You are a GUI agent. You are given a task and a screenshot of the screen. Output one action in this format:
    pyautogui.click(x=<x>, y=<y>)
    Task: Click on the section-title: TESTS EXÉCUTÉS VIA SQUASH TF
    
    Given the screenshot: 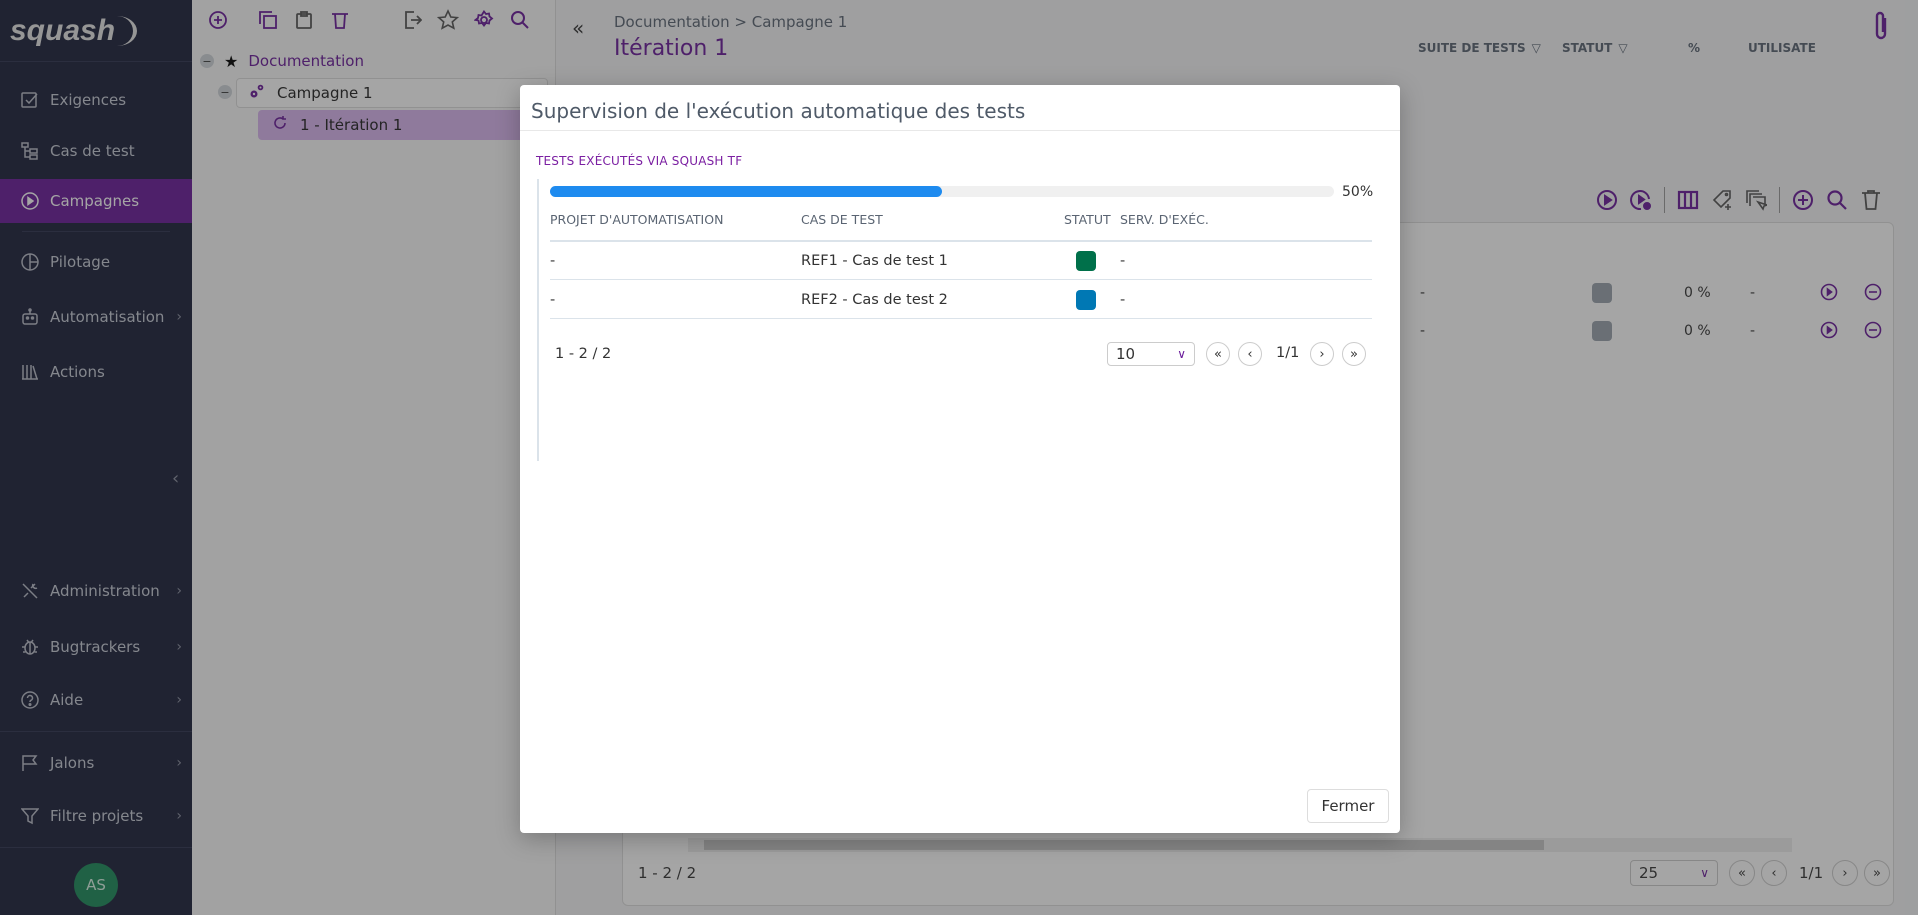 What is the action you would take?
    pyautogui.click(x=639, y=161)
    